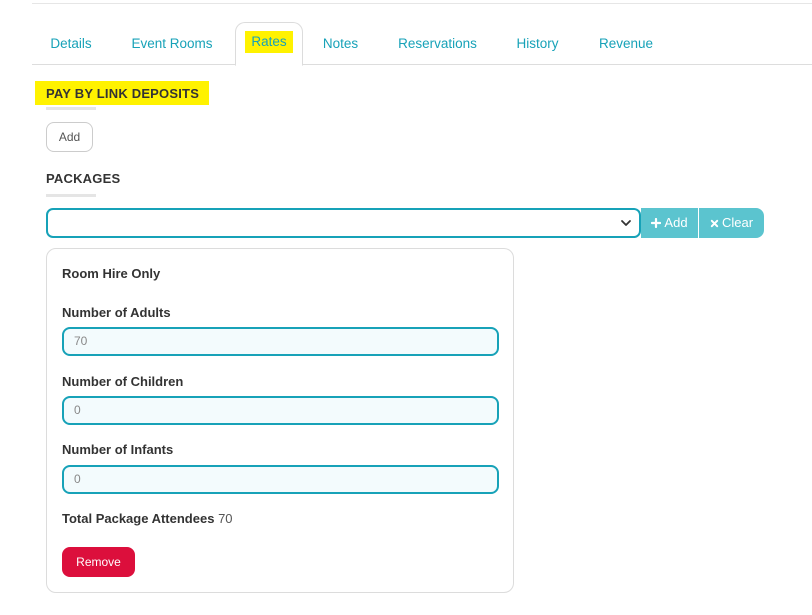 The height and width of the screenshot is (615, 812). I want to click on tab-rates: Rates, so click(269, 44).